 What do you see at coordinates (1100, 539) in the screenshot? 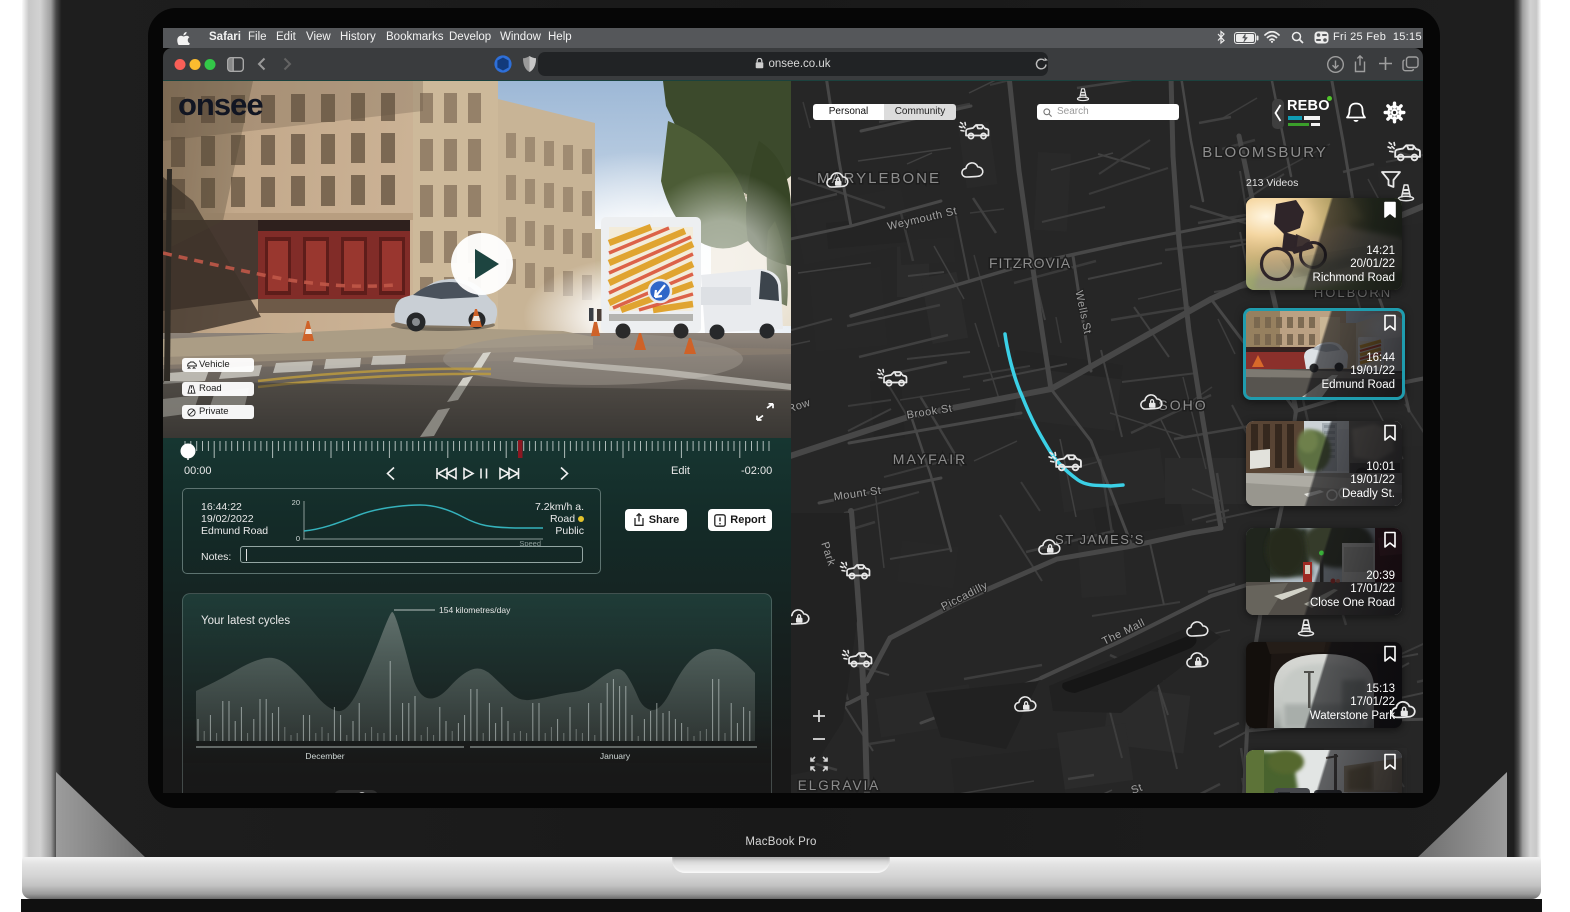
I see `svg-text: ST JAMES’S` at bounding box center [1100, 539].